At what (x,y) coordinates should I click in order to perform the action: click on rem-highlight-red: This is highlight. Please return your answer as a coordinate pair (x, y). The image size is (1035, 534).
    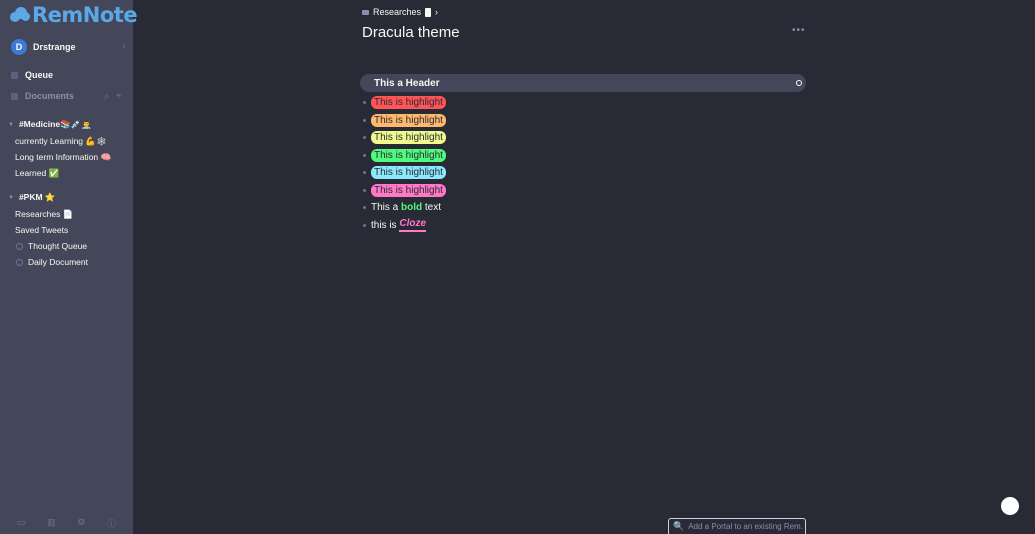
    Looking at the image, I should click on (404, 102).